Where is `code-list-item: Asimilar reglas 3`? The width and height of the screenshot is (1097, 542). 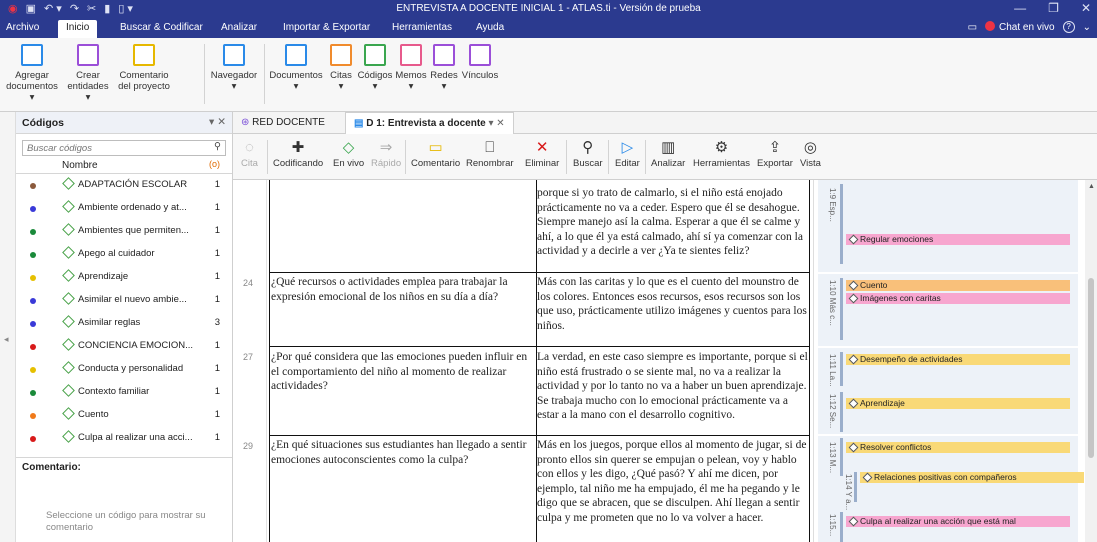
code-list-item: Asimilar reglas 3 is located at coordinates (124, 323).